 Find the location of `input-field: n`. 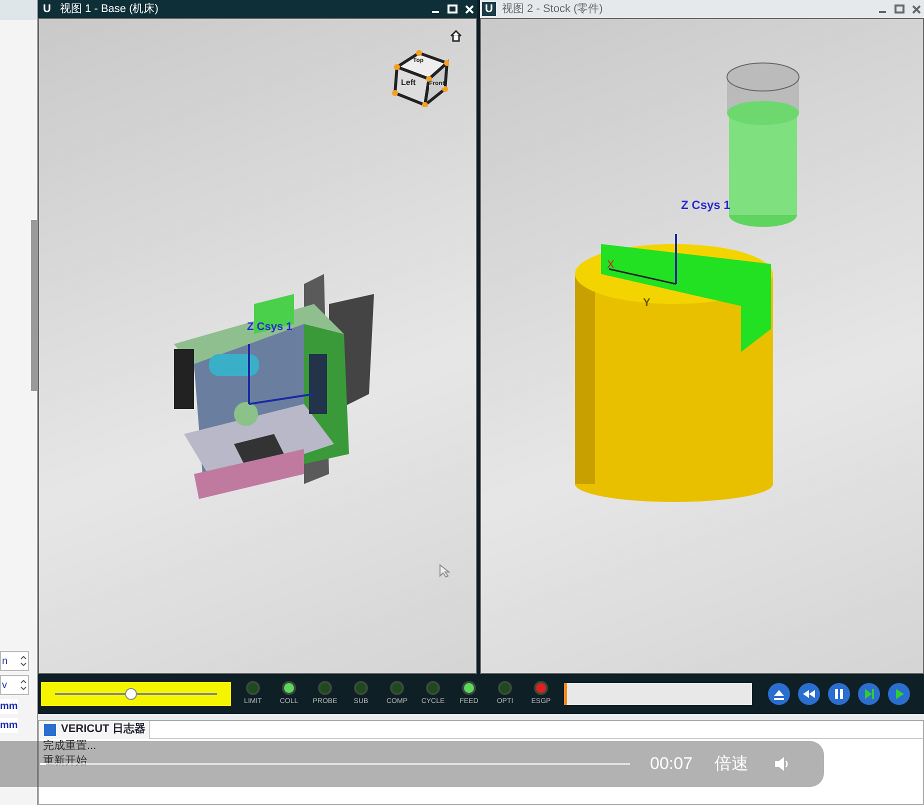

input-field: n is located at coordinates (14, 661).